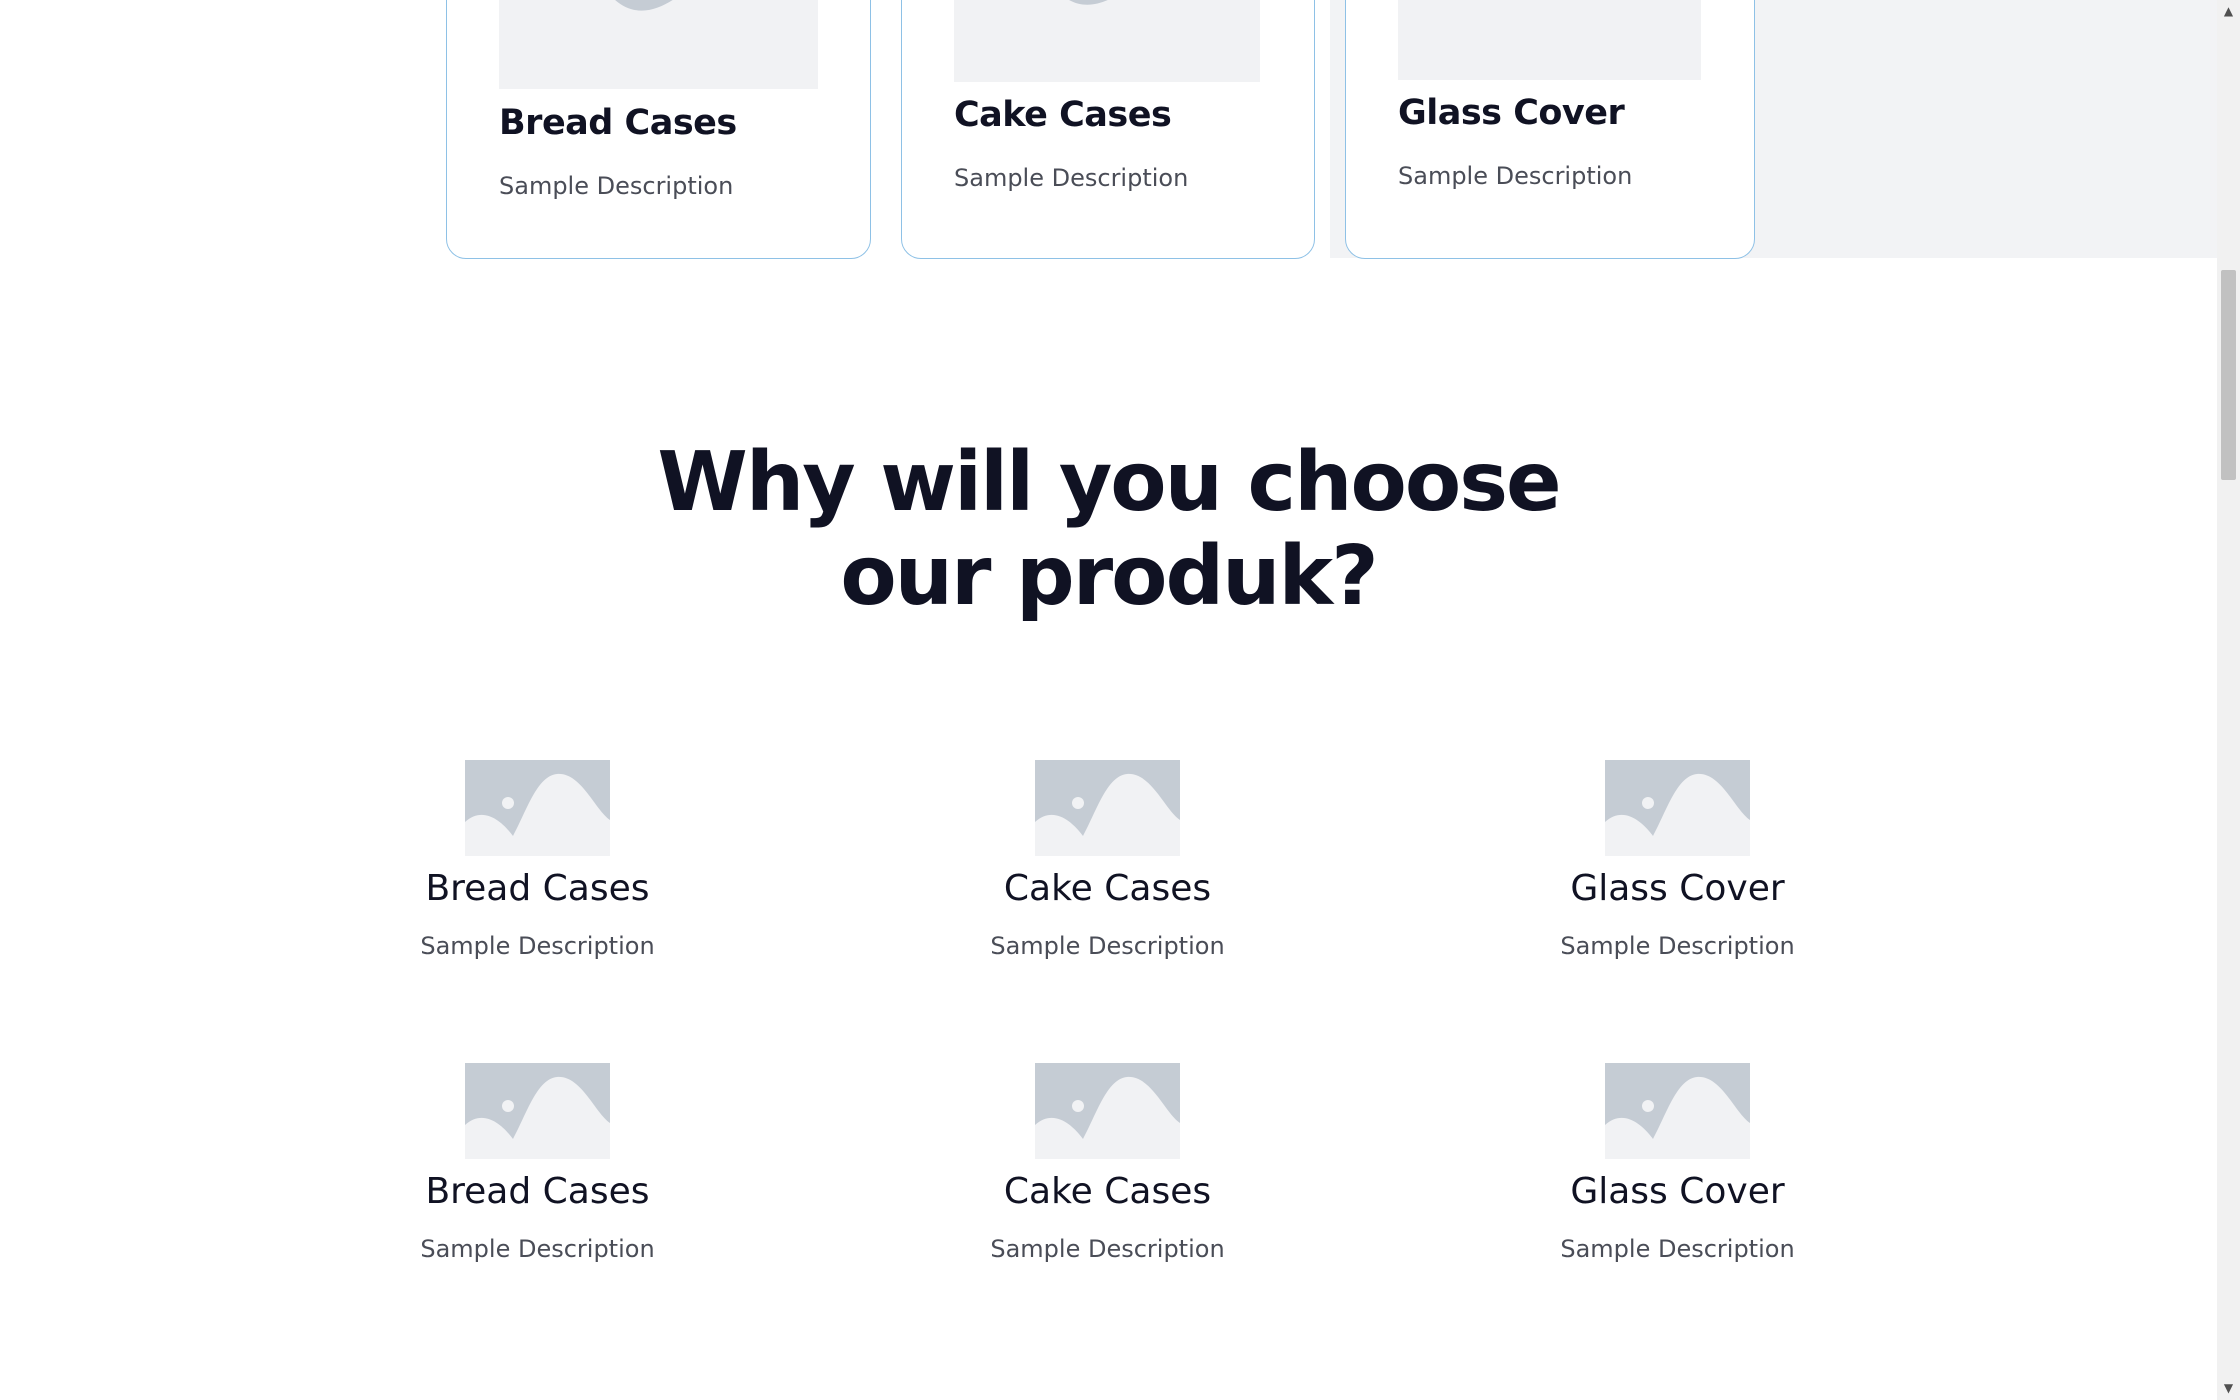  What do you see at coordinates (1109, 576) in the screenshot?
I see `section-title-line-2: our produk?` at bounding box center [1109, 576].